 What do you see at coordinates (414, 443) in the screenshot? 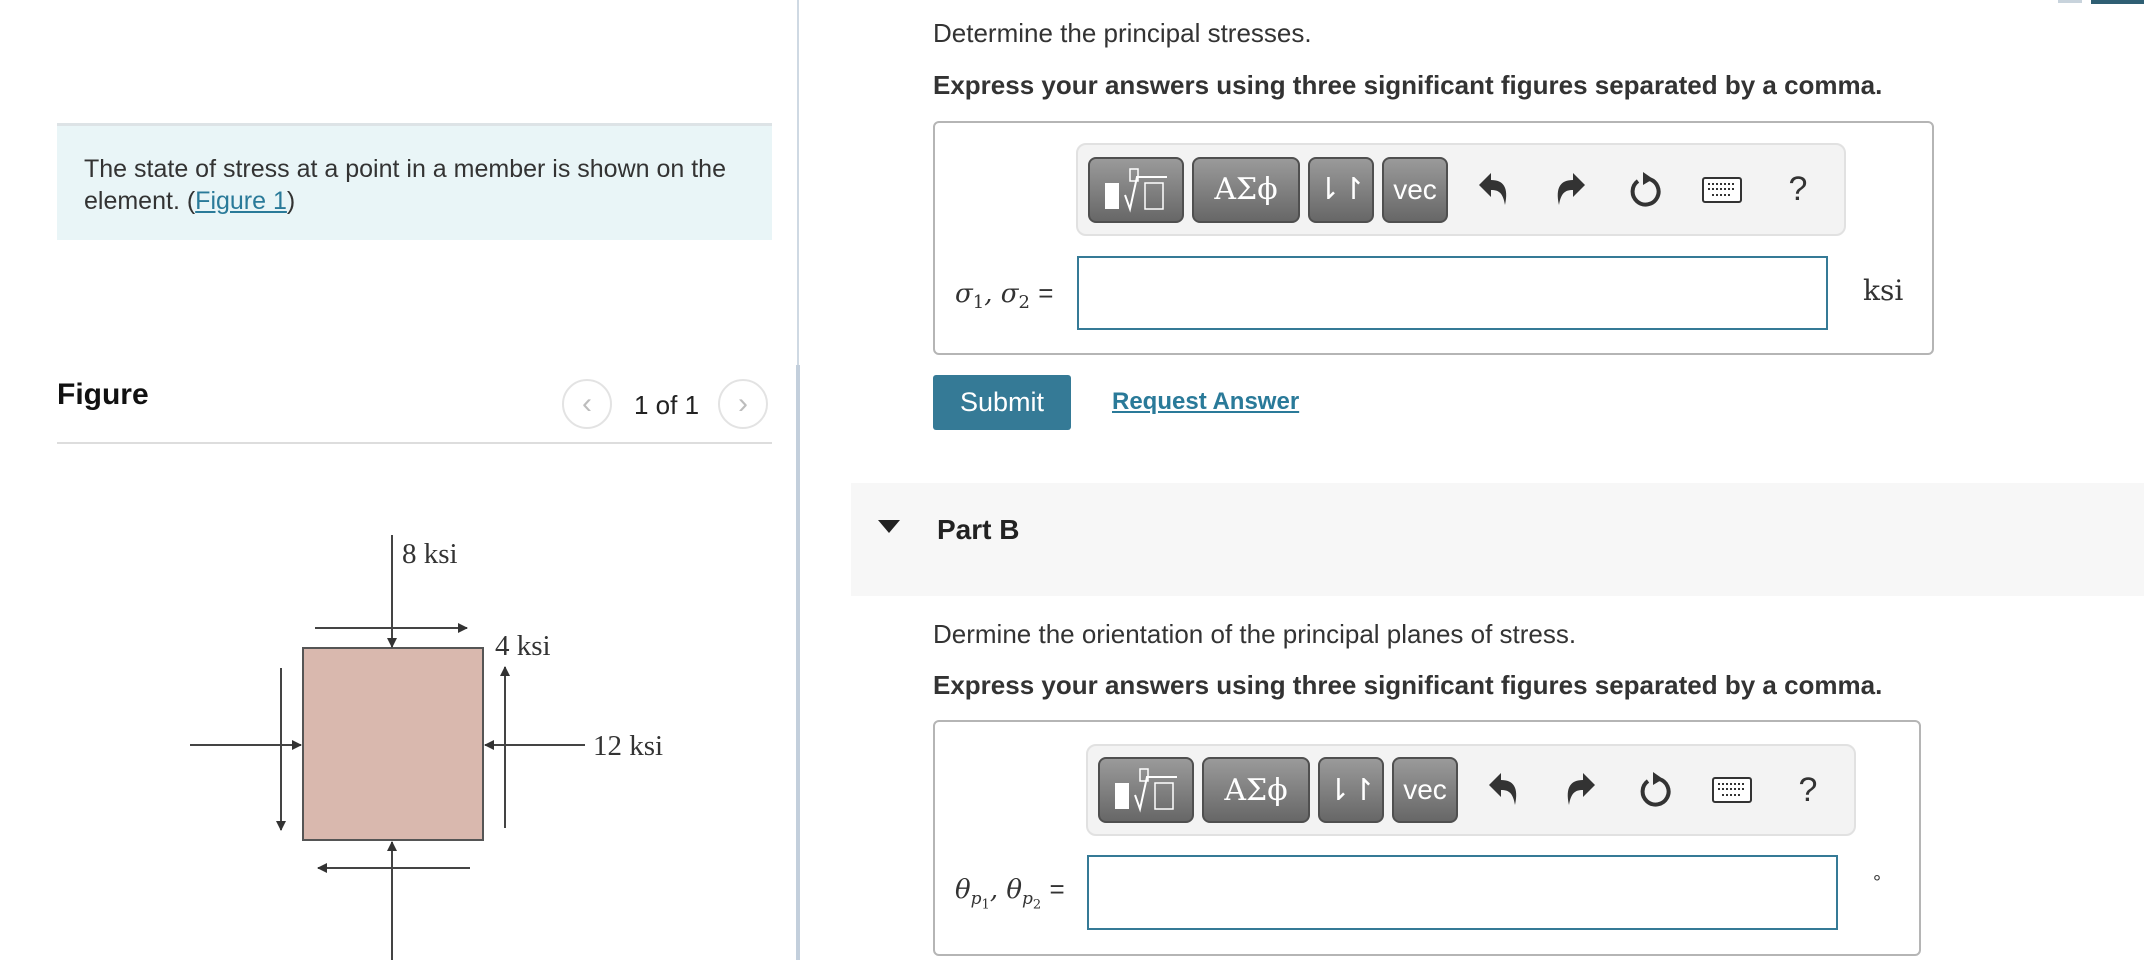
I see `figure-divider` at bounding box center [414, 443].